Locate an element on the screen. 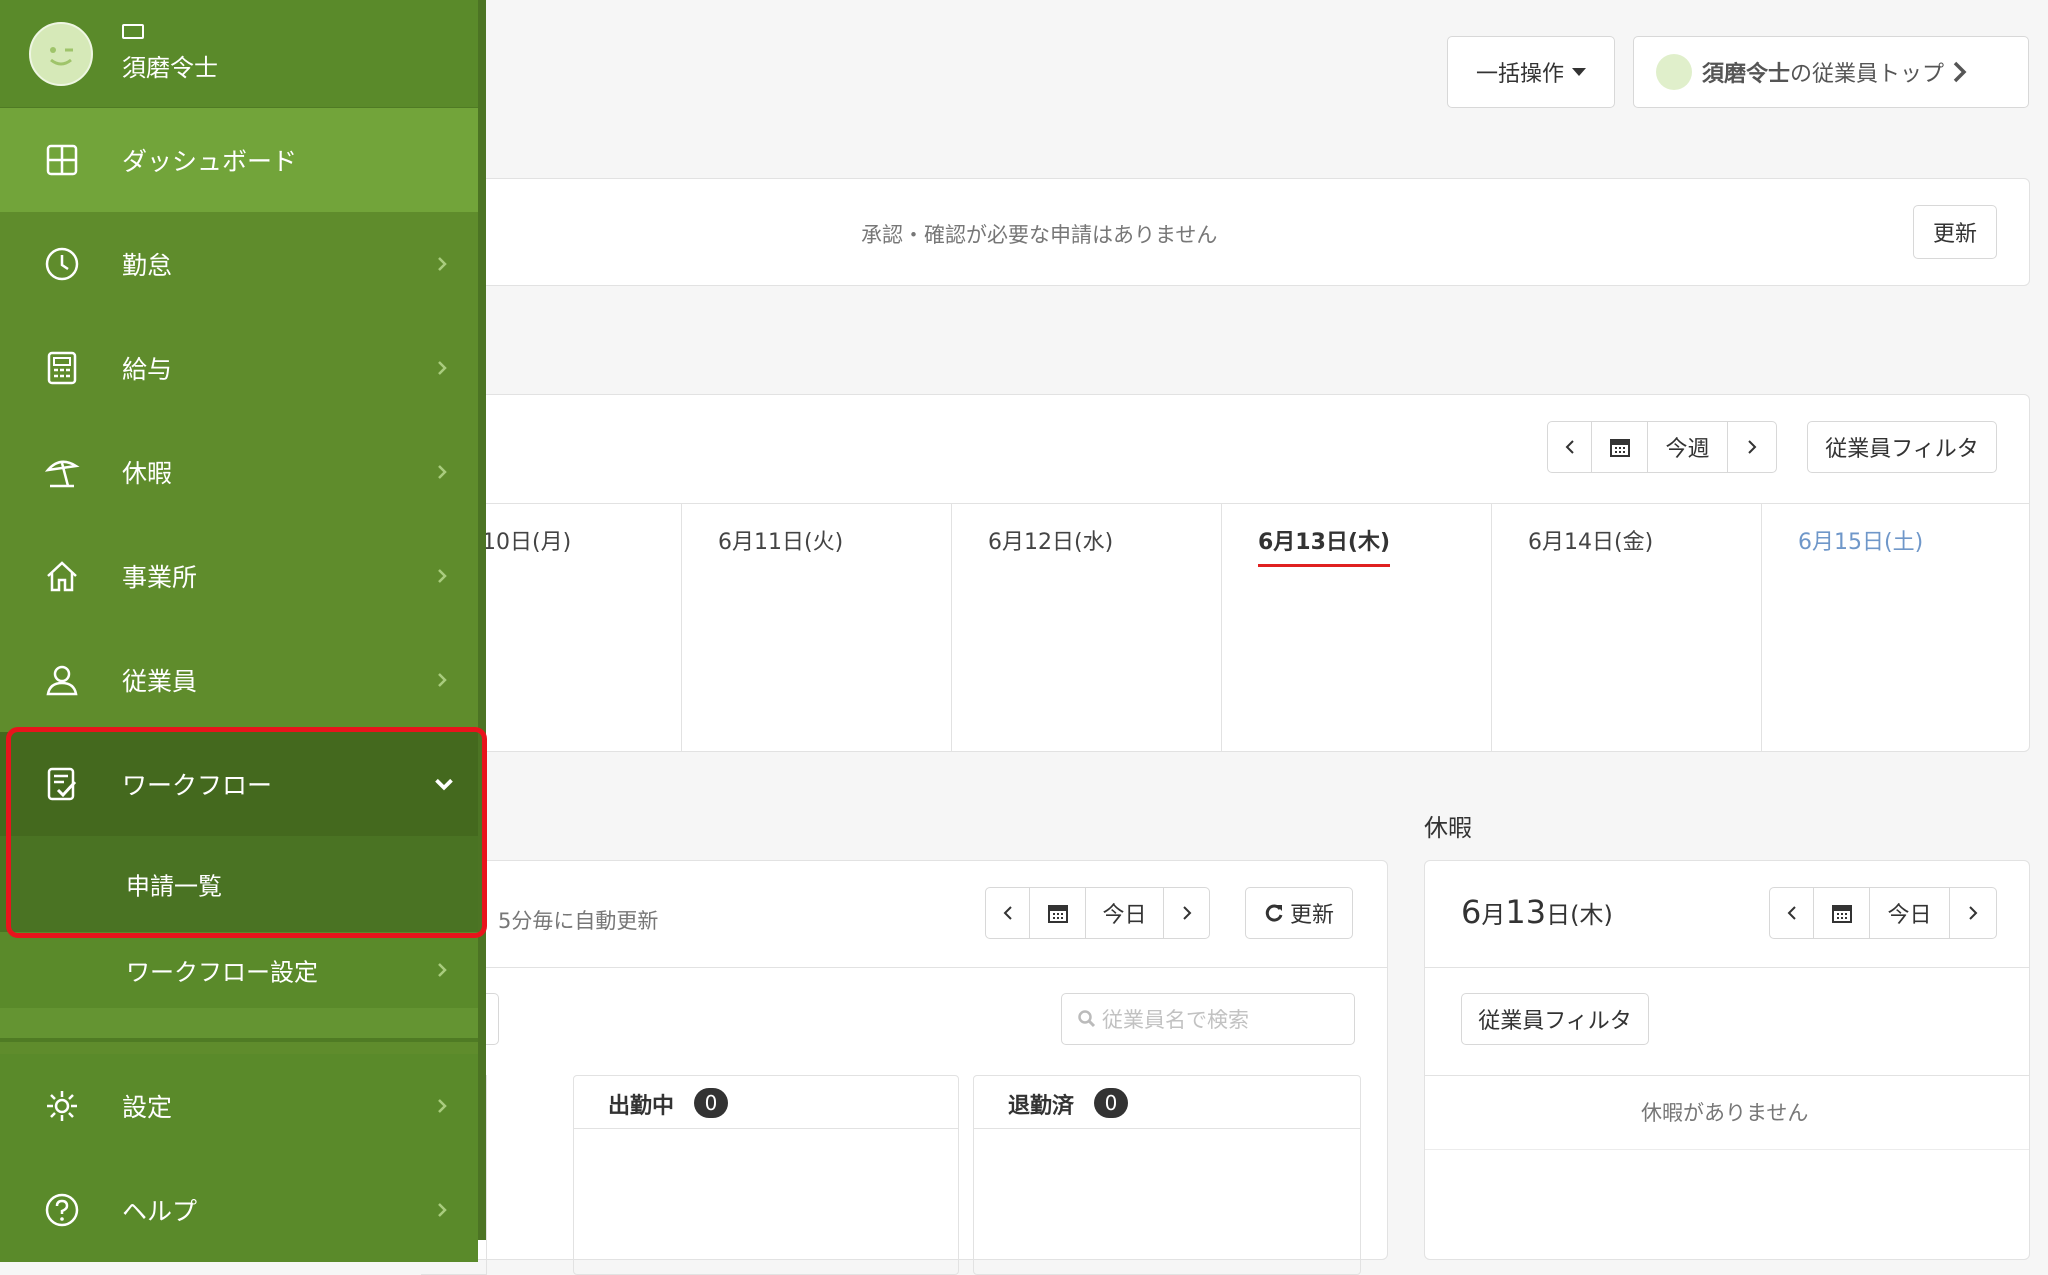 This screenshot has height=1275, width=2048. sidebar-item-label: 給与 is located at coordinates (147, 369).